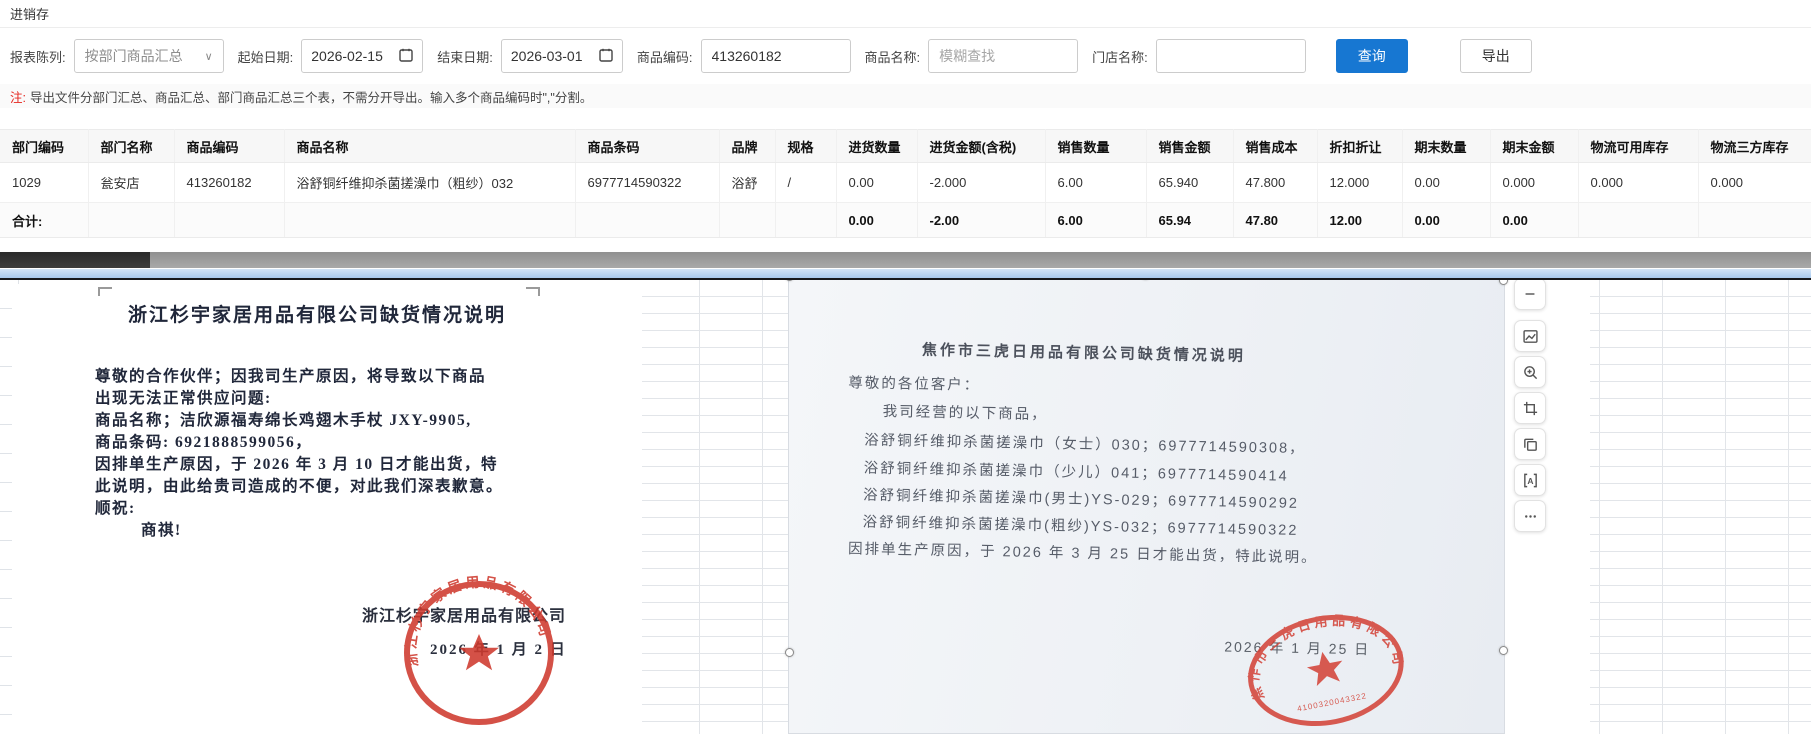 Image resolution: width=1811 pixels, height=734 pixels. Describe the element at coordinates (1331, 702) in the screenshot. I see `stamp-serial: 4100320043322` at that location.